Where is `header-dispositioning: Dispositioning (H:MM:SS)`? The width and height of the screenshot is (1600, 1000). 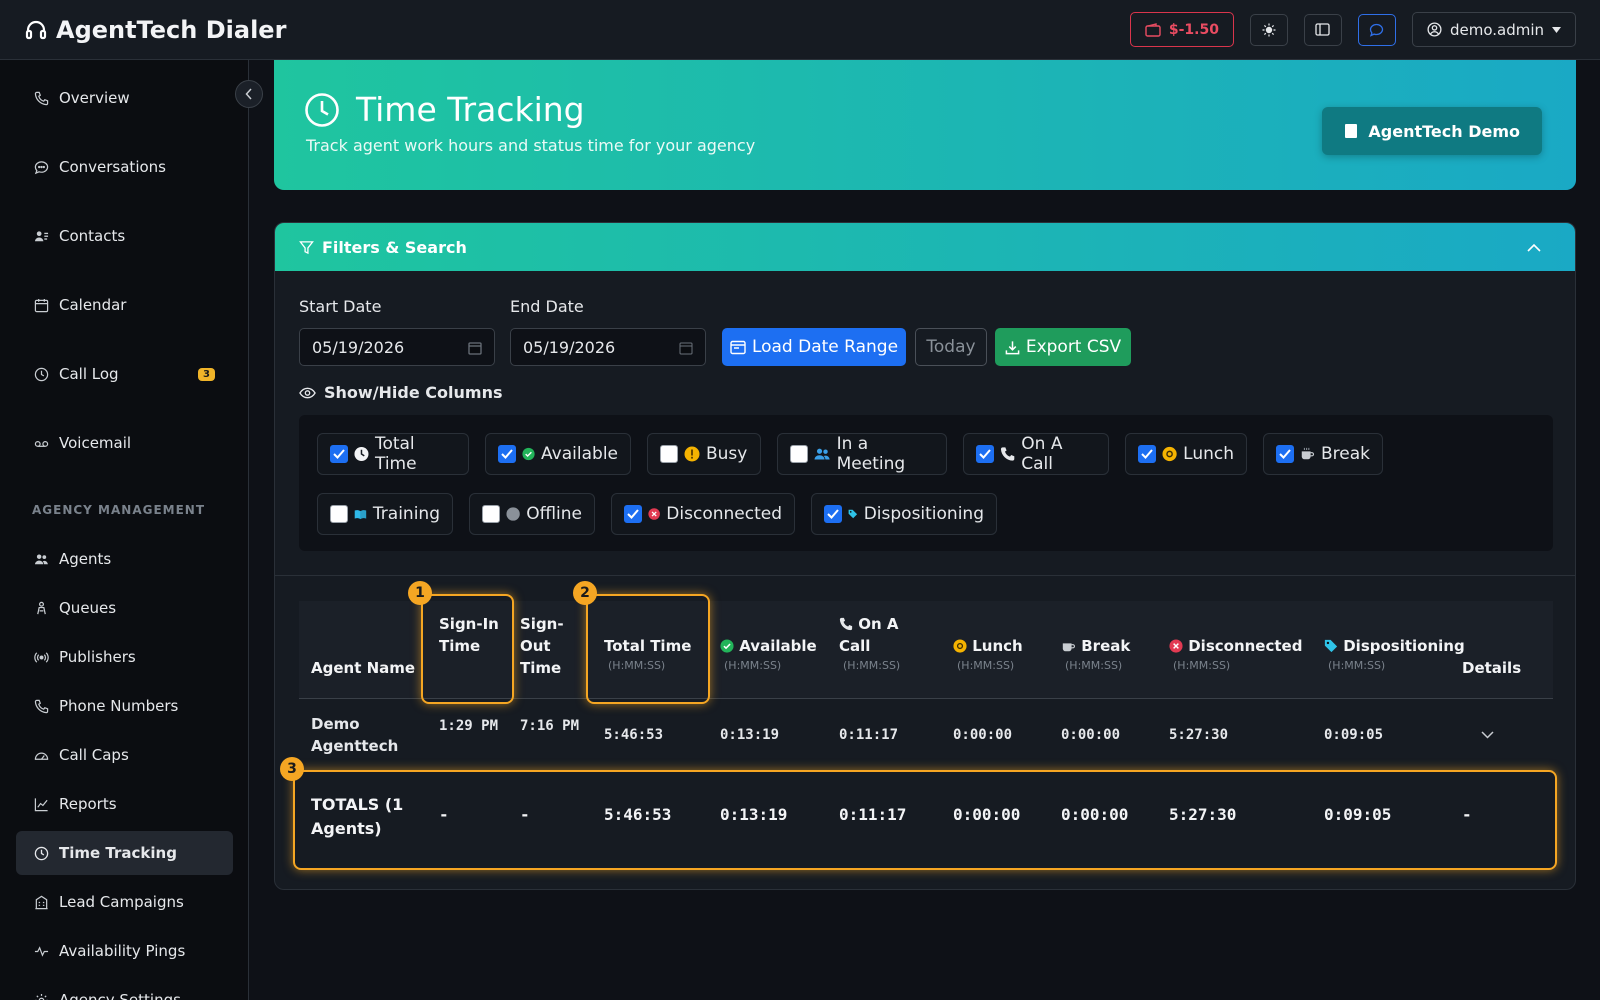 header-dispositioning: Dispositioning (H:MM:SS) is located at coordinates (1394, 655).